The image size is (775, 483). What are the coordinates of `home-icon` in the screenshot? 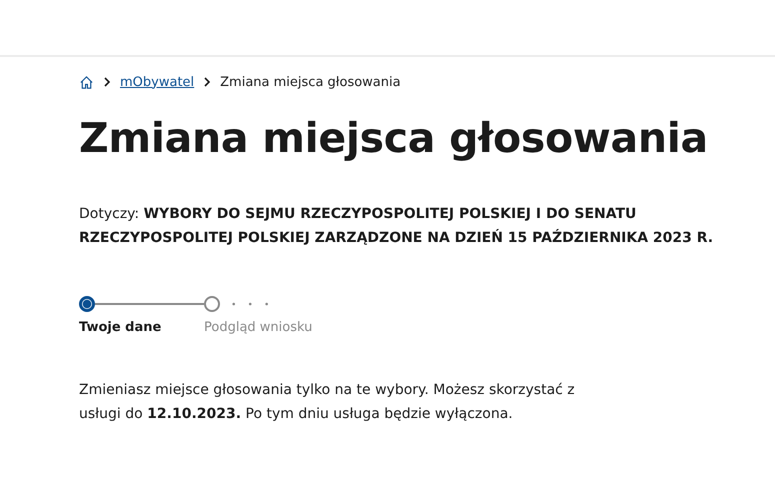 It's located at (86, 82).